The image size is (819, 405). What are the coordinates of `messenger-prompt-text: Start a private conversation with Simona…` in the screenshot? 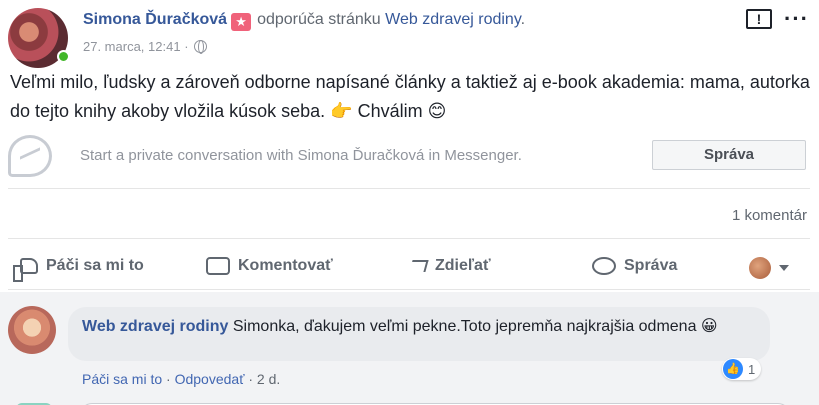 It's located at (301, 155).